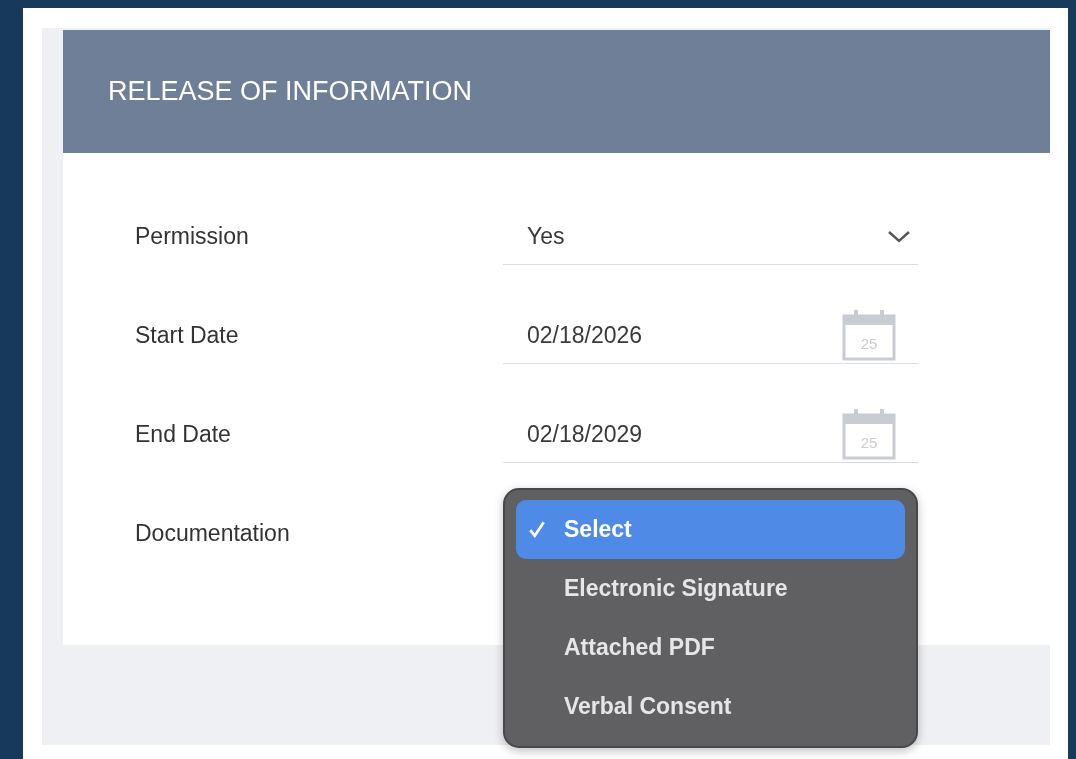 The height and width of the screenshot is (759, 1076). What do you see at coordinates (183, 434) in the screenshot?
I see `field-label: End Date` at bounding box center [183, 434].